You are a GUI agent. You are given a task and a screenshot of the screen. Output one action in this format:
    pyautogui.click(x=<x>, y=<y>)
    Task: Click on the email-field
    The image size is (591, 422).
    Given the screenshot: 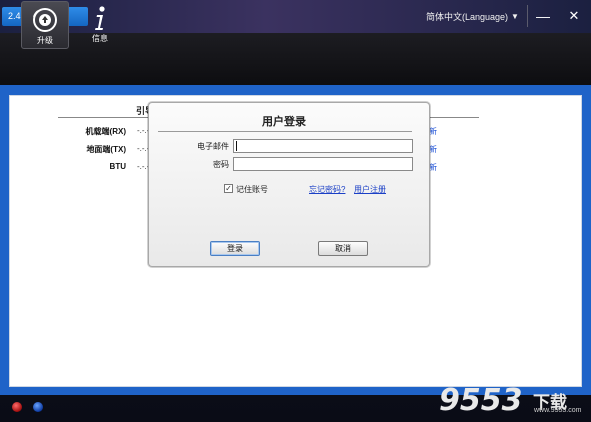 What is the action you would take?
    pyautogui.click(x=323, y=146)
    